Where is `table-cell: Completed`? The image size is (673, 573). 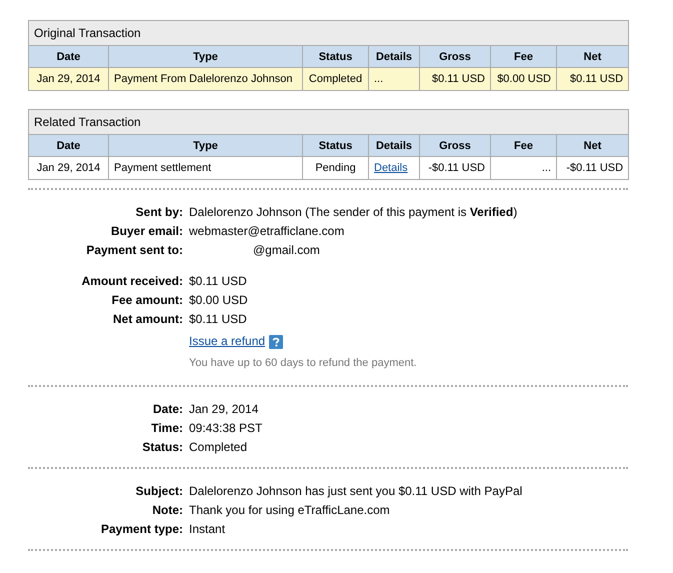
table-cell: Completed is located at coordinates (335, 79).